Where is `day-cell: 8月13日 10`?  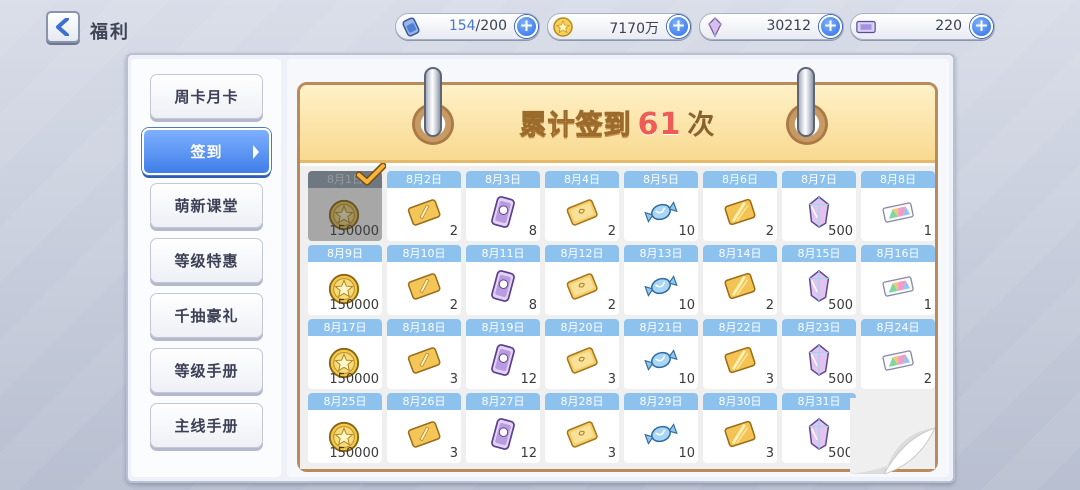
day-cell: 8月13日 10 is located at coordinates (661, 280).